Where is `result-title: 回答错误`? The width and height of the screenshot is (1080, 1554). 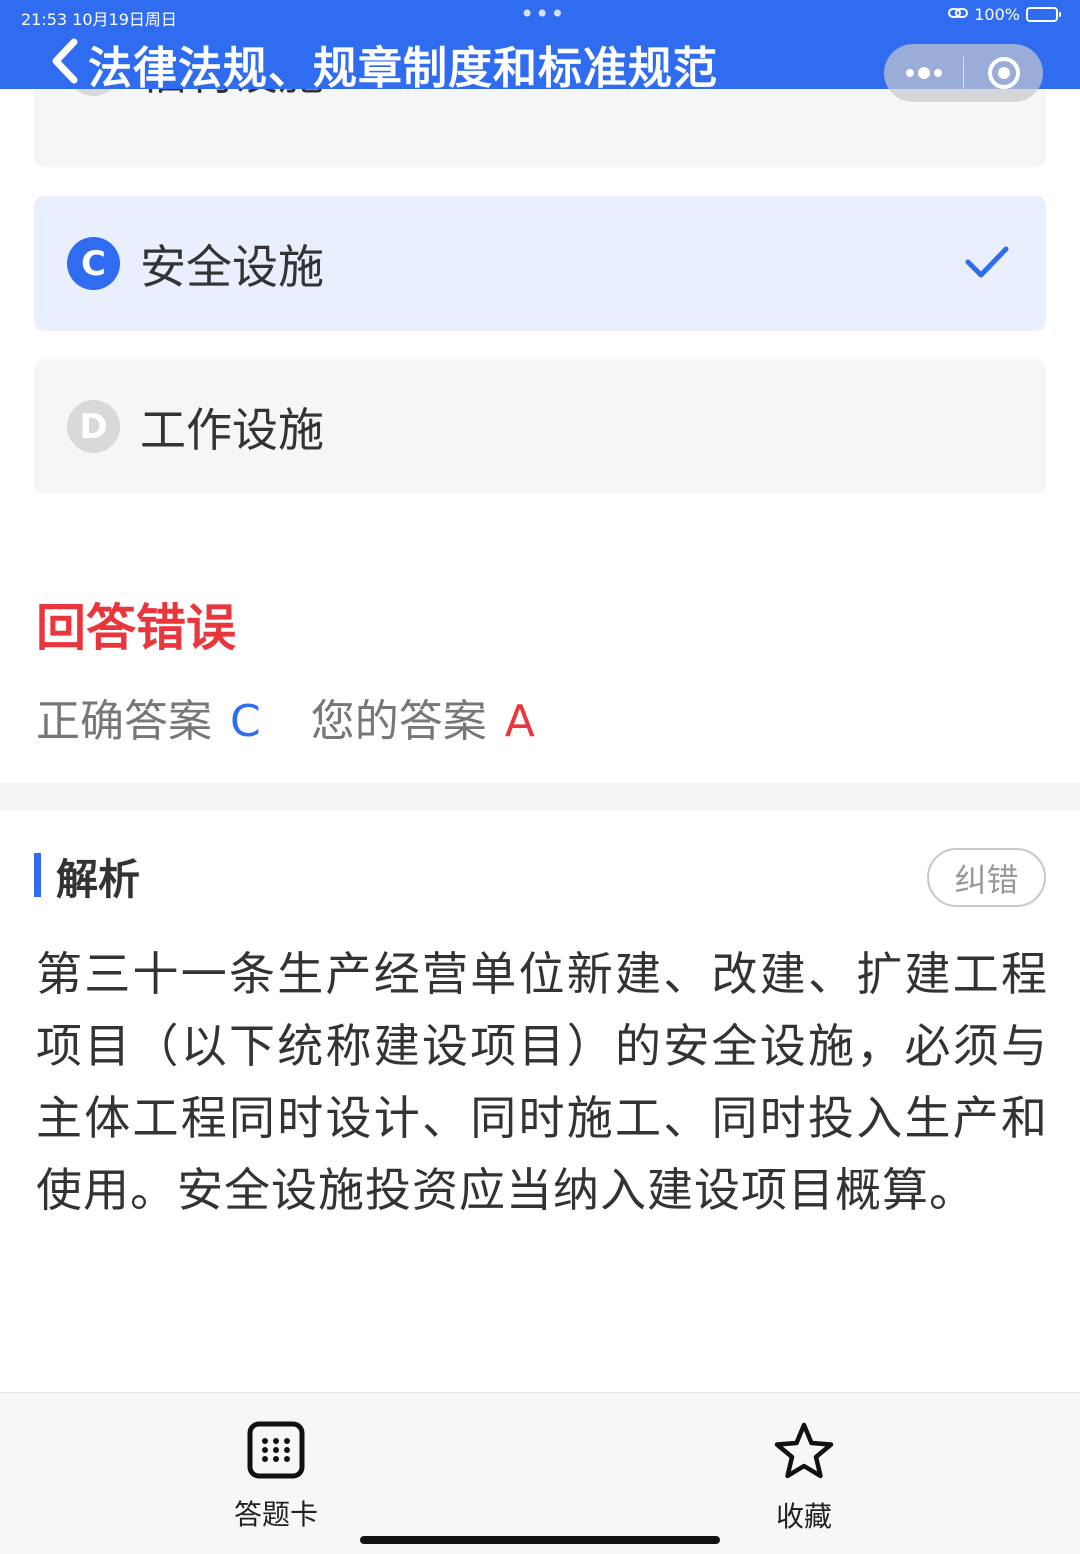 result-title: 回答错误 is located at coordinates (136, 628).